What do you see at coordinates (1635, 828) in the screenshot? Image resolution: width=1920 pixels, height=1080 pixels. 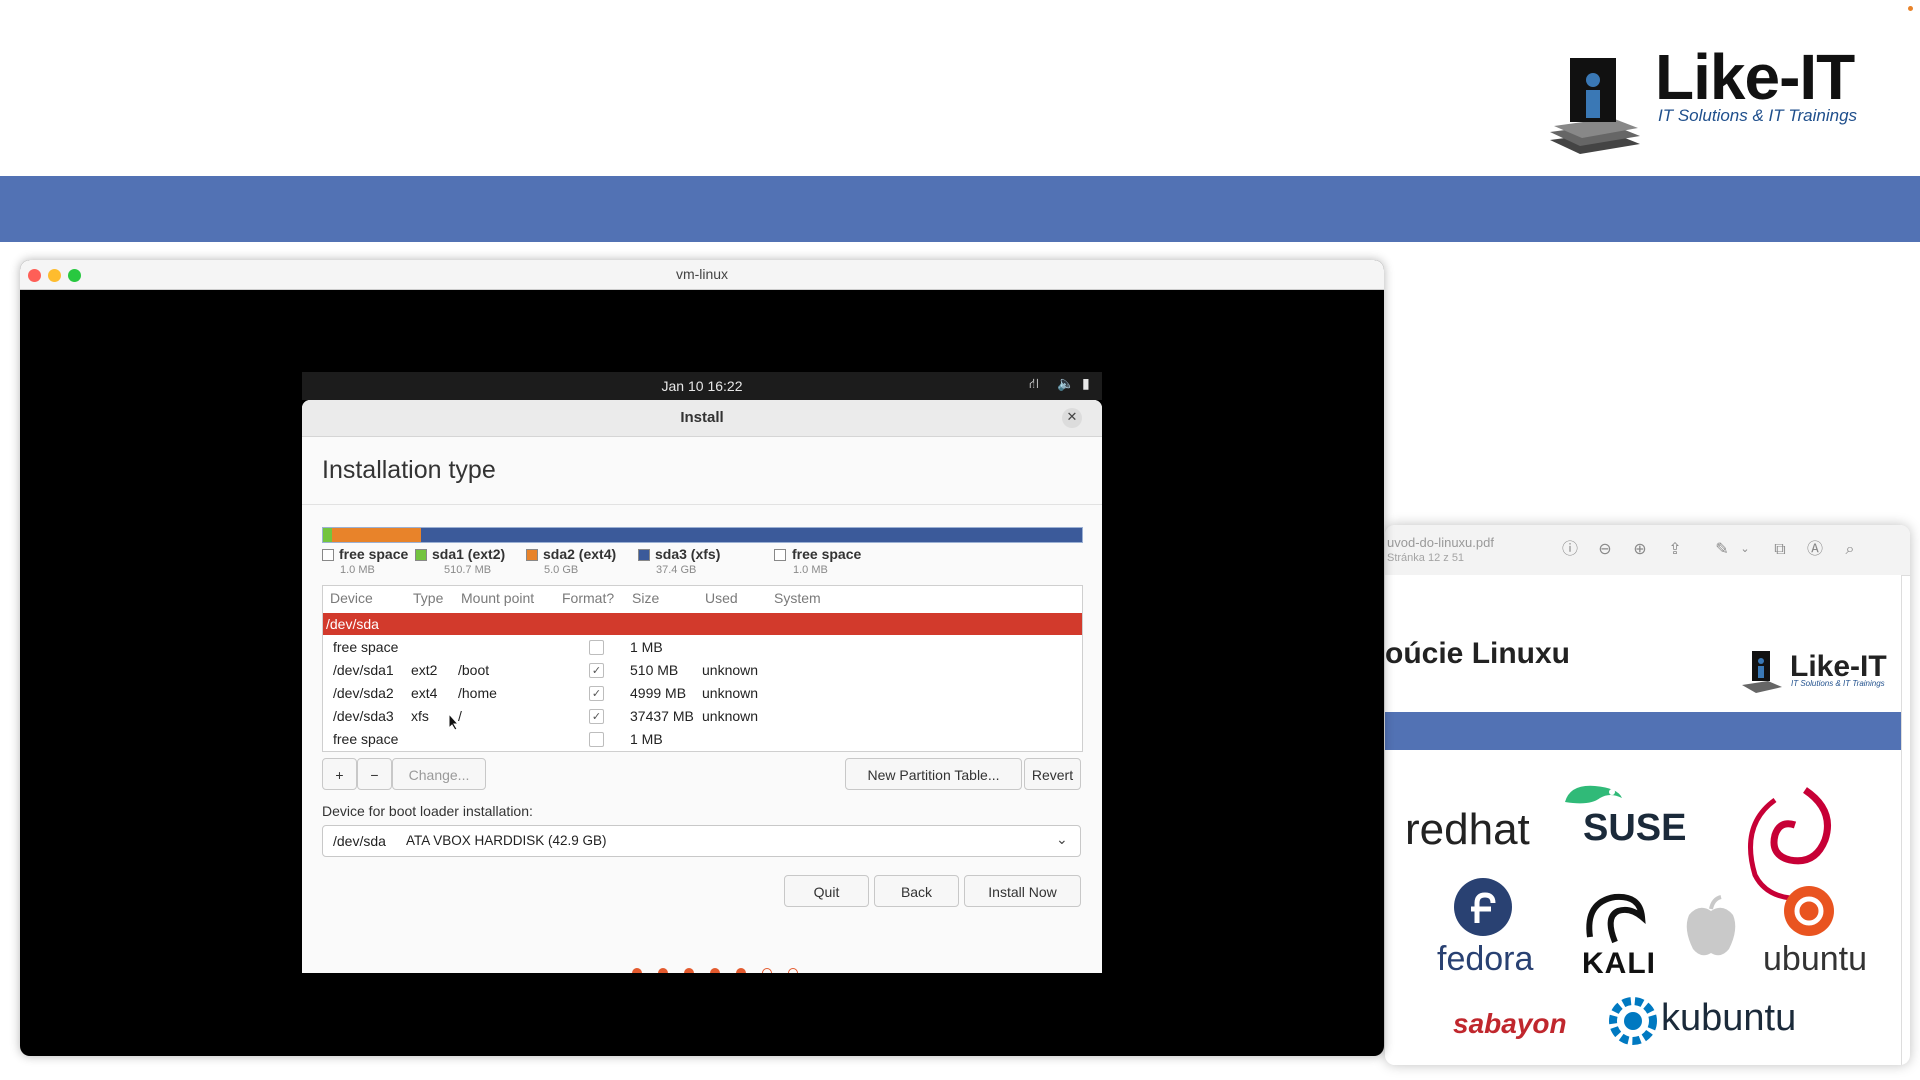 I see `suse-logo: SUSE` at bounding box center [1635, 828].